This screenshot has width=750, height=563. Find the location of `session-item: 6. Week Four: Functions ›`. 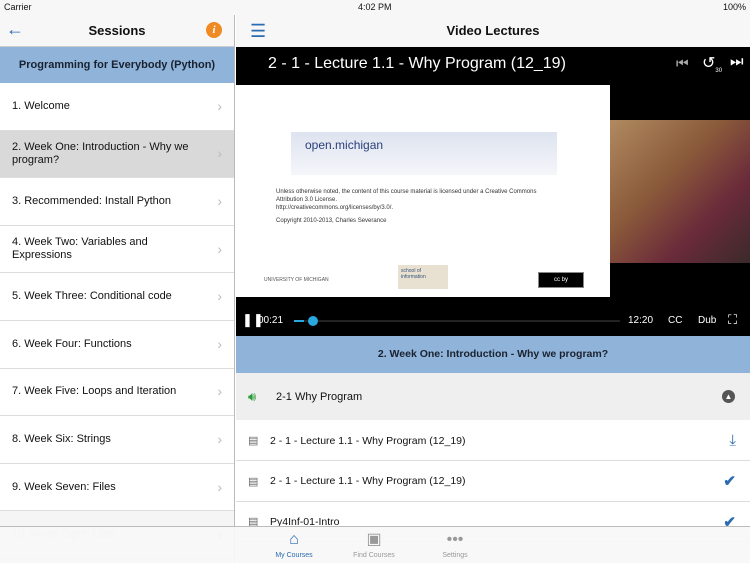

session-item: 6. Week Four: Functions › is located at coordinates (117, 345).